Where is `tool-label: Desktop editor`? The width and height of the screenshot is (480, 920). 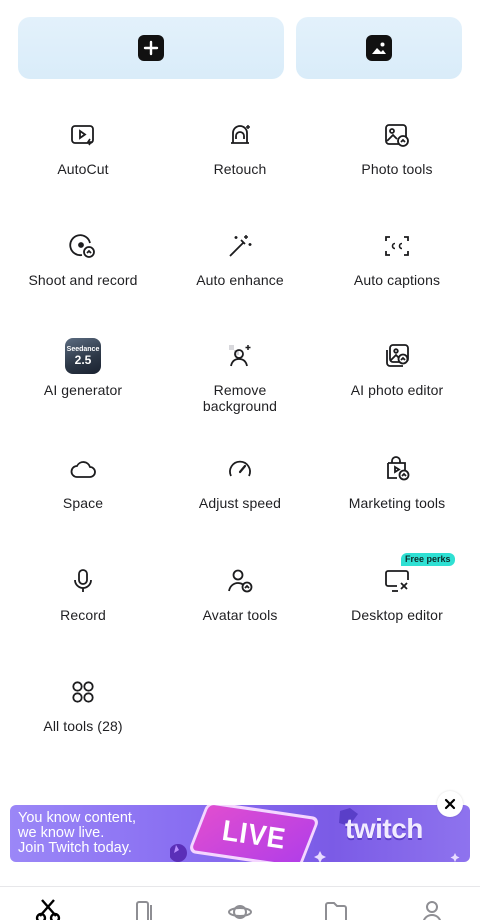
tool-label: Desktop editor is located at coordinates (397, 615).